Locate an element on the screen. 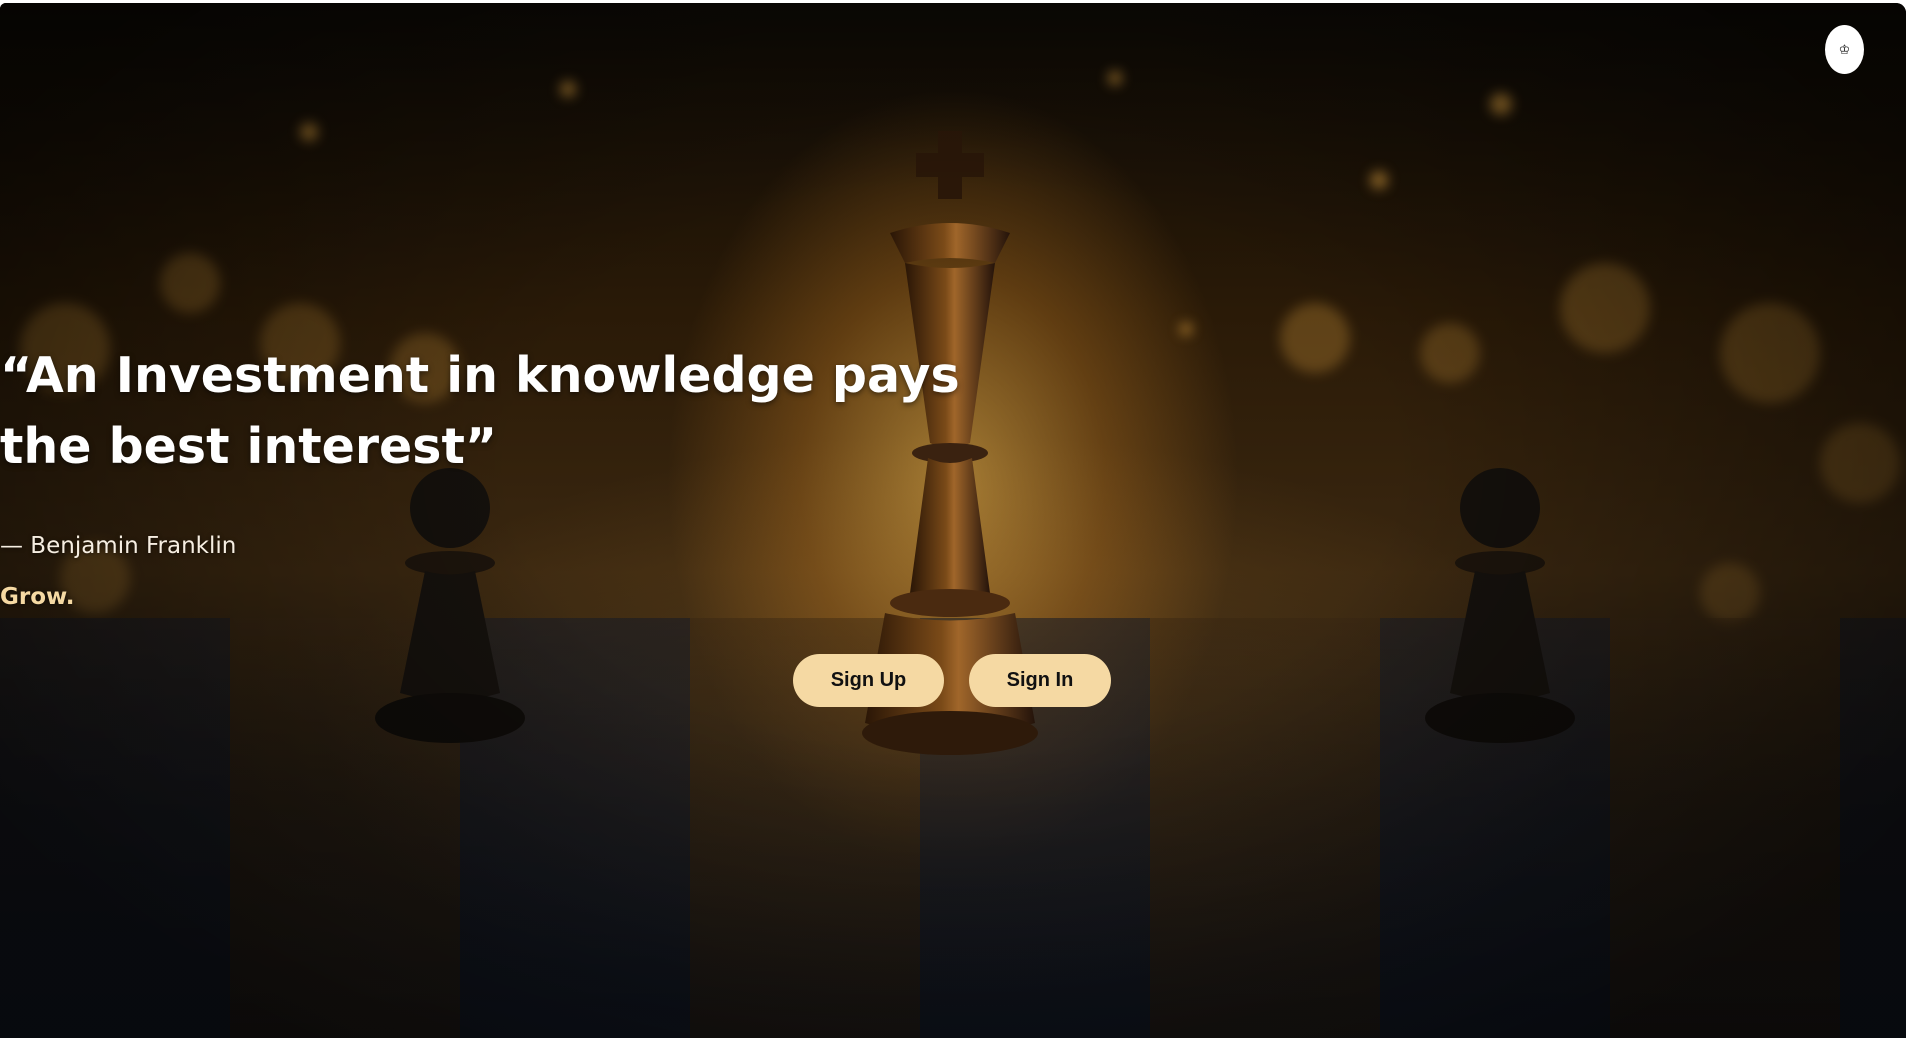 This screenshot has height=1038, width=1911. quote-line-2: the best interest” is located at coordinates (249, 446).